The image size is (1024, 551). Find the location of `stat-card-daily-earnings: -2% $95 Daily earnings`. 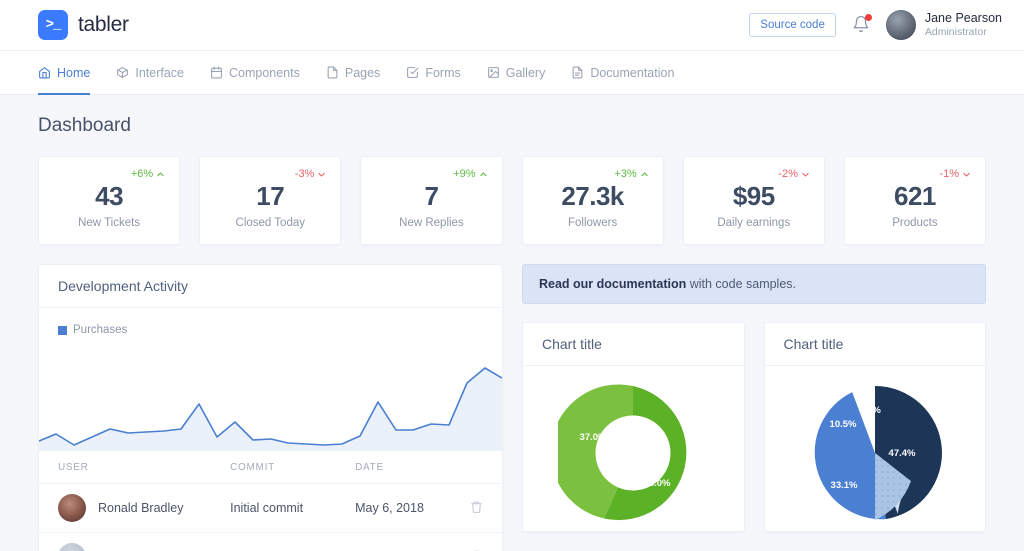

stat-card-daily-earnings: -2% $95 Daily earnings is located at coordinates (753, 200).